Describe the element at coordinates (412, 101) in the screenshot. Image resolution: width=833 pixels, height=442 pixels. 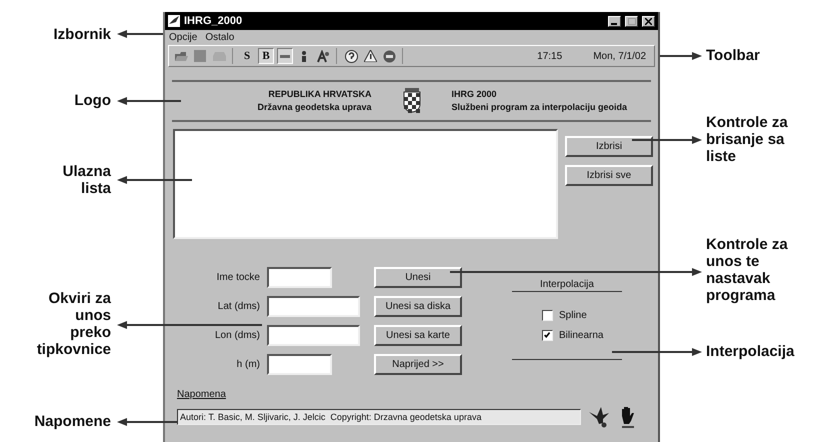
I see `shield-icon` at that location.